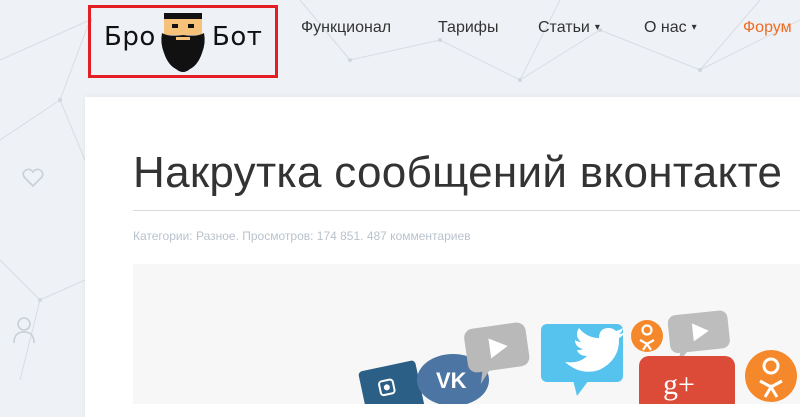  I want to click on bearded-bot-face-icon, so click(183, 42).